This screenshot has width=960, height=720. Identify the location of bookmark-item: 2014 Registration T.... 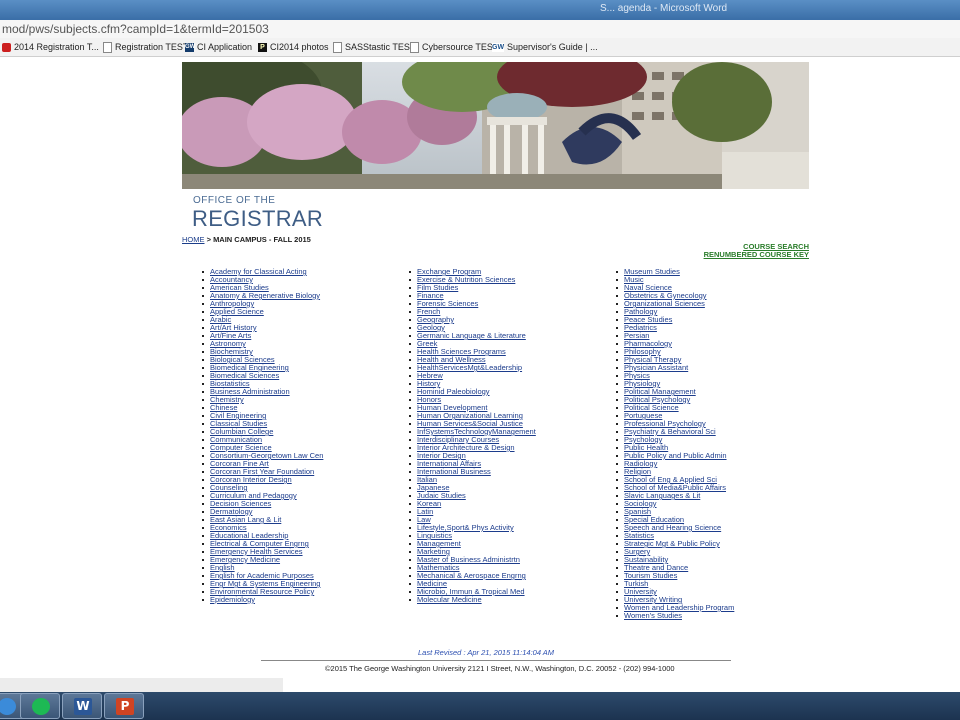
(50, 47).